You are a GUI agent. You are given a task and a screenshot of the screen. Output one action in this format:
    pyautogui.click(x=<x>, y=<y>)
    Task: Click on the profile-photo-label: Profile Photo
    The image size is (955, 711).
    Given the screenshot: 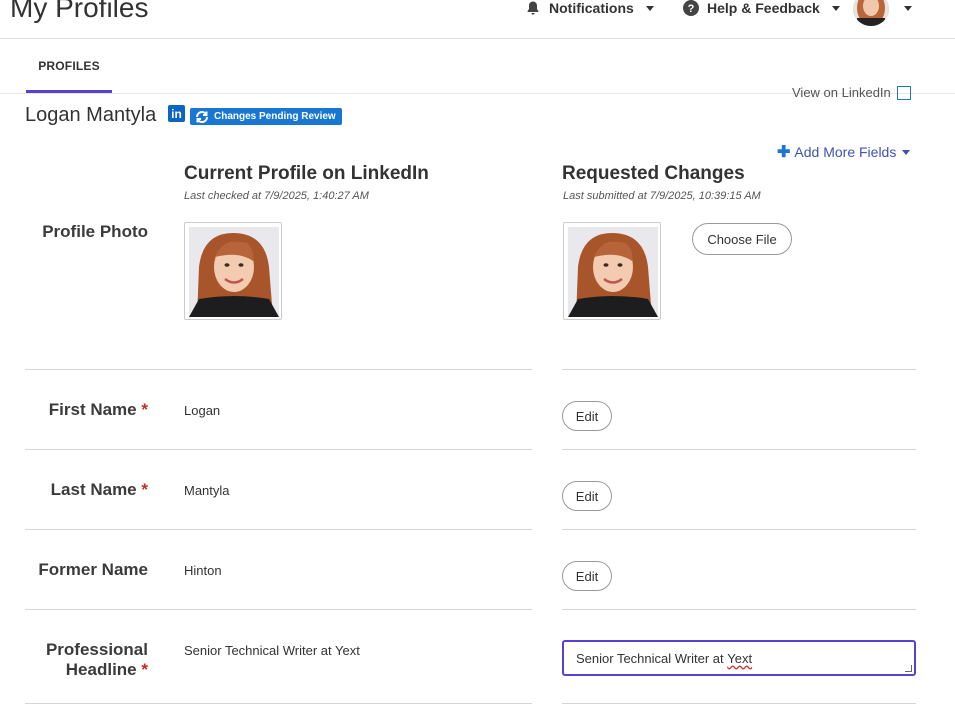 What is the action you would take?
    pyautogui.click(x=95, y=231)
    